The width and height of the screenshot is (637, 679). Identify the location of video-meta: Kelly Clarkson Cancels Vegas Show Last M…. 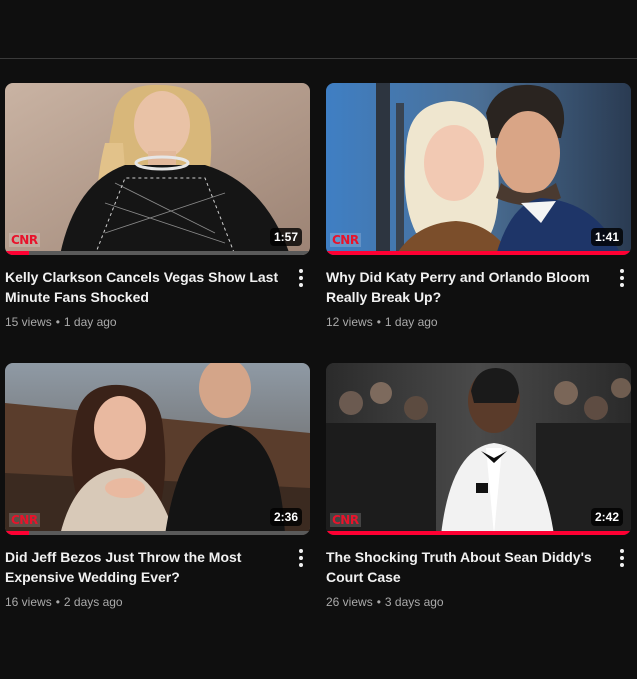
(157, 293).